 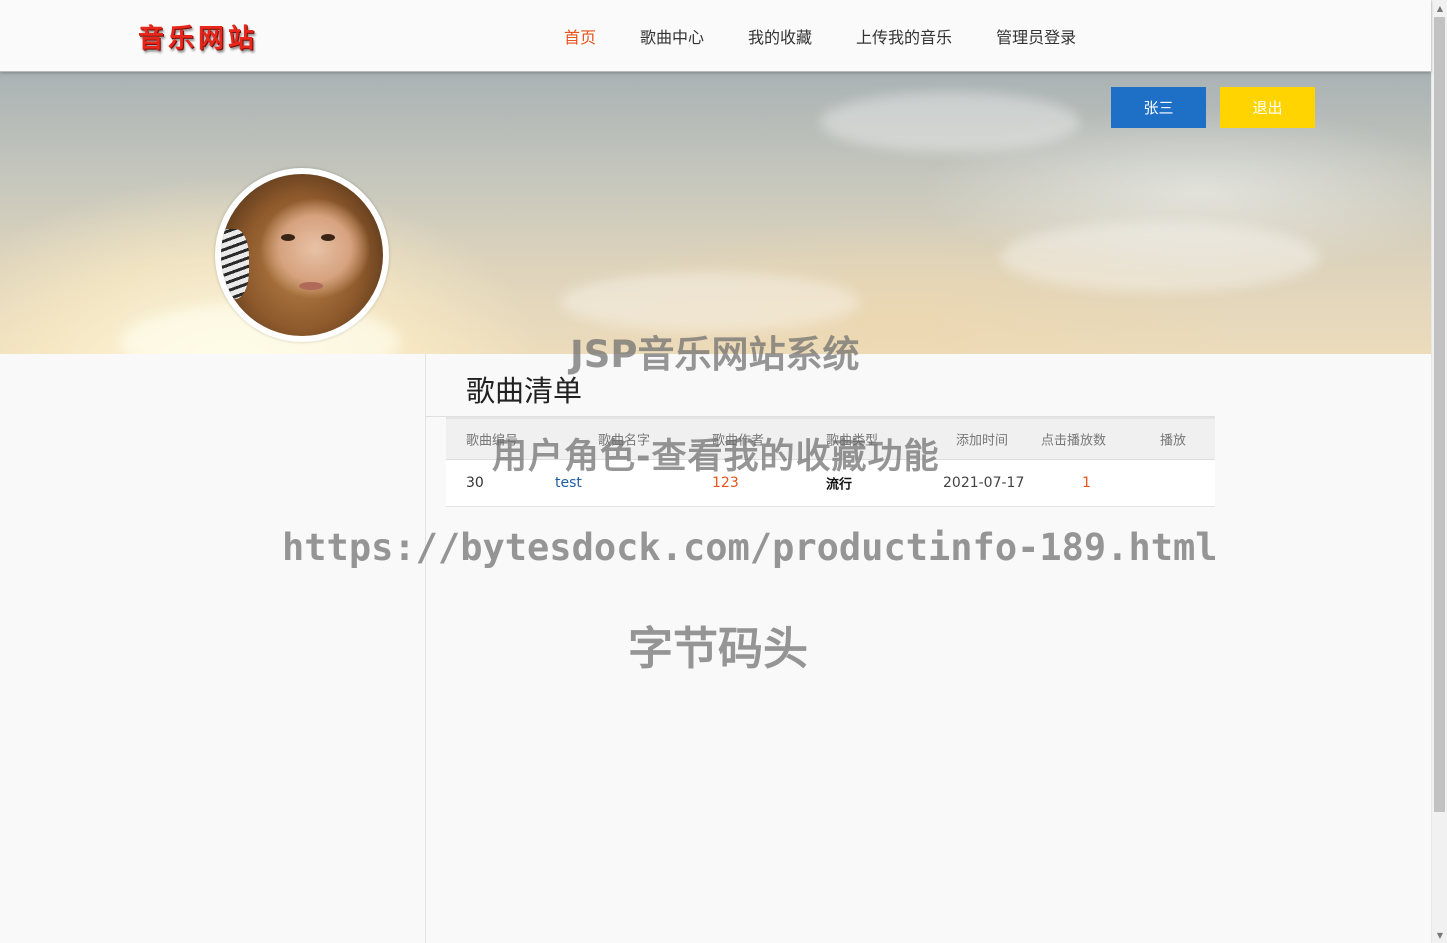 I want to click on scrollbar-thumb, so click(x=1439, y=414).